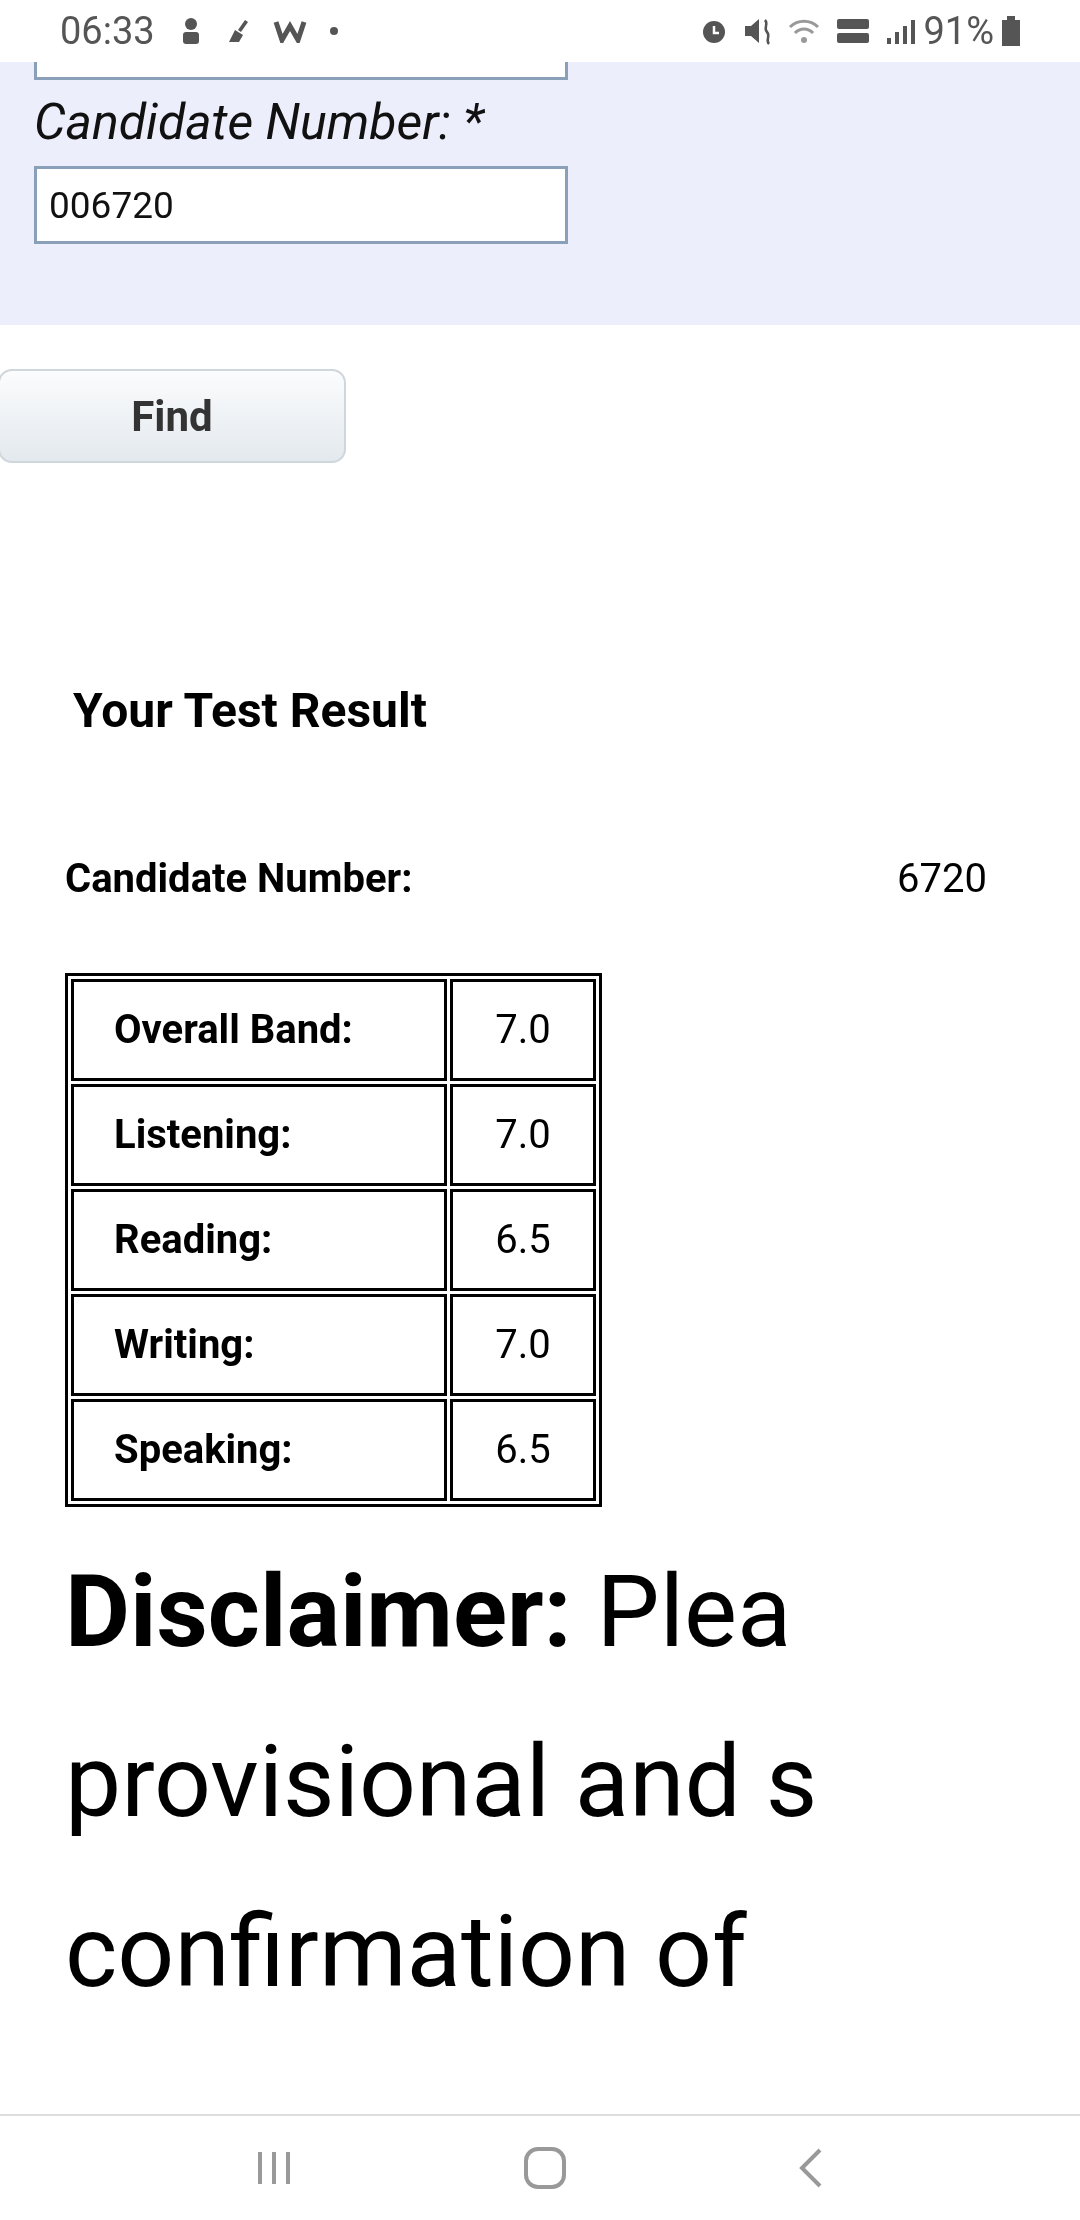 This screenshot has width=1080, height=2220. I want to click on input-field: 006720, so click(301, 205).